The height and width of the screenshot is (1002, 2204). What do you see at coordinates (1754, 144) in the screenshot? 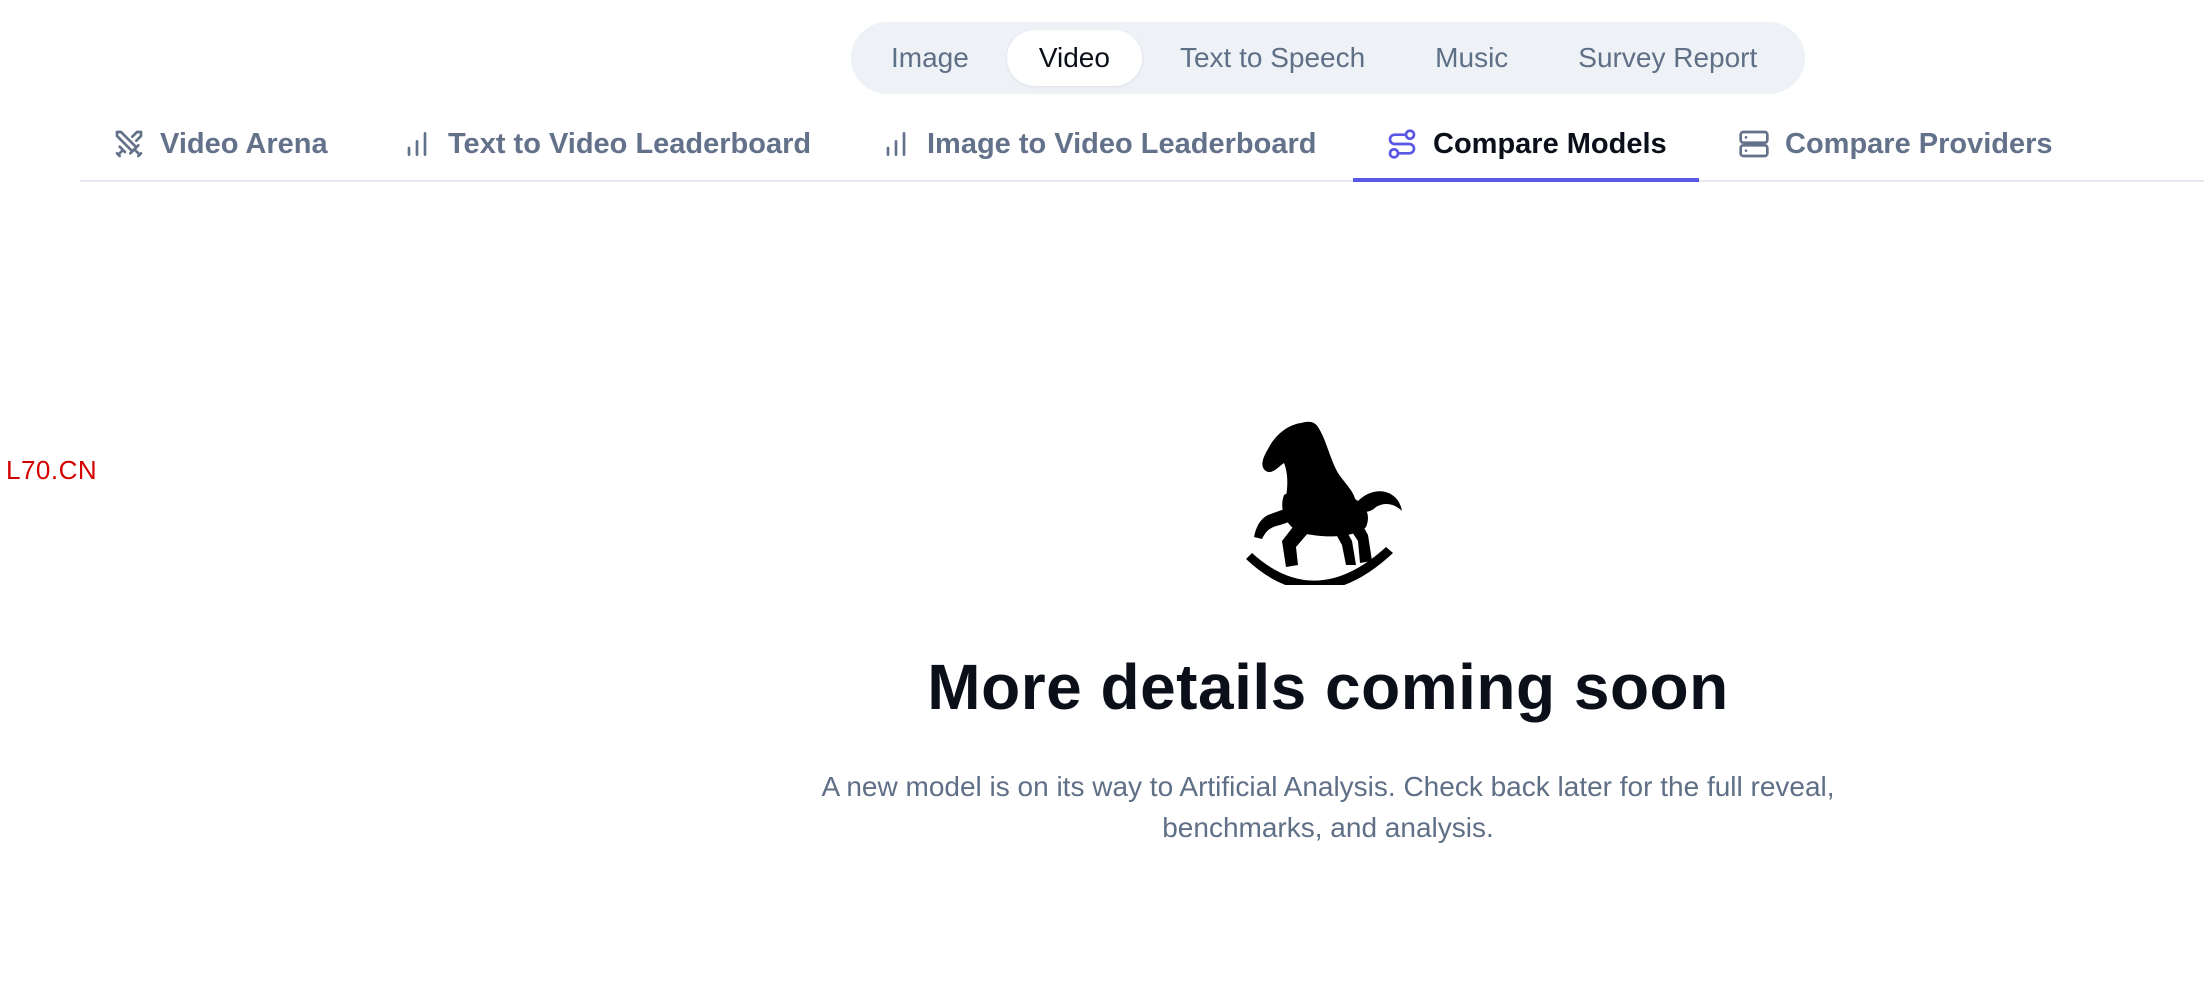
I see `server-icon` at bounding box center [1754, 144].